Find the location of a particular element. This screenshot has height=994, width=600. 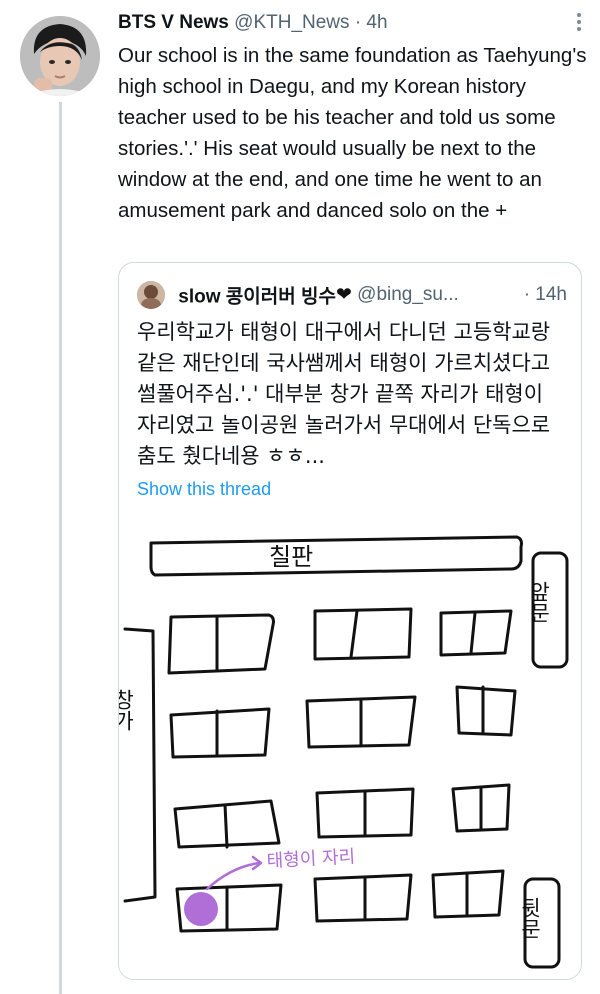

show-thread-link: Show this thread is located at coordinates (204, 489).